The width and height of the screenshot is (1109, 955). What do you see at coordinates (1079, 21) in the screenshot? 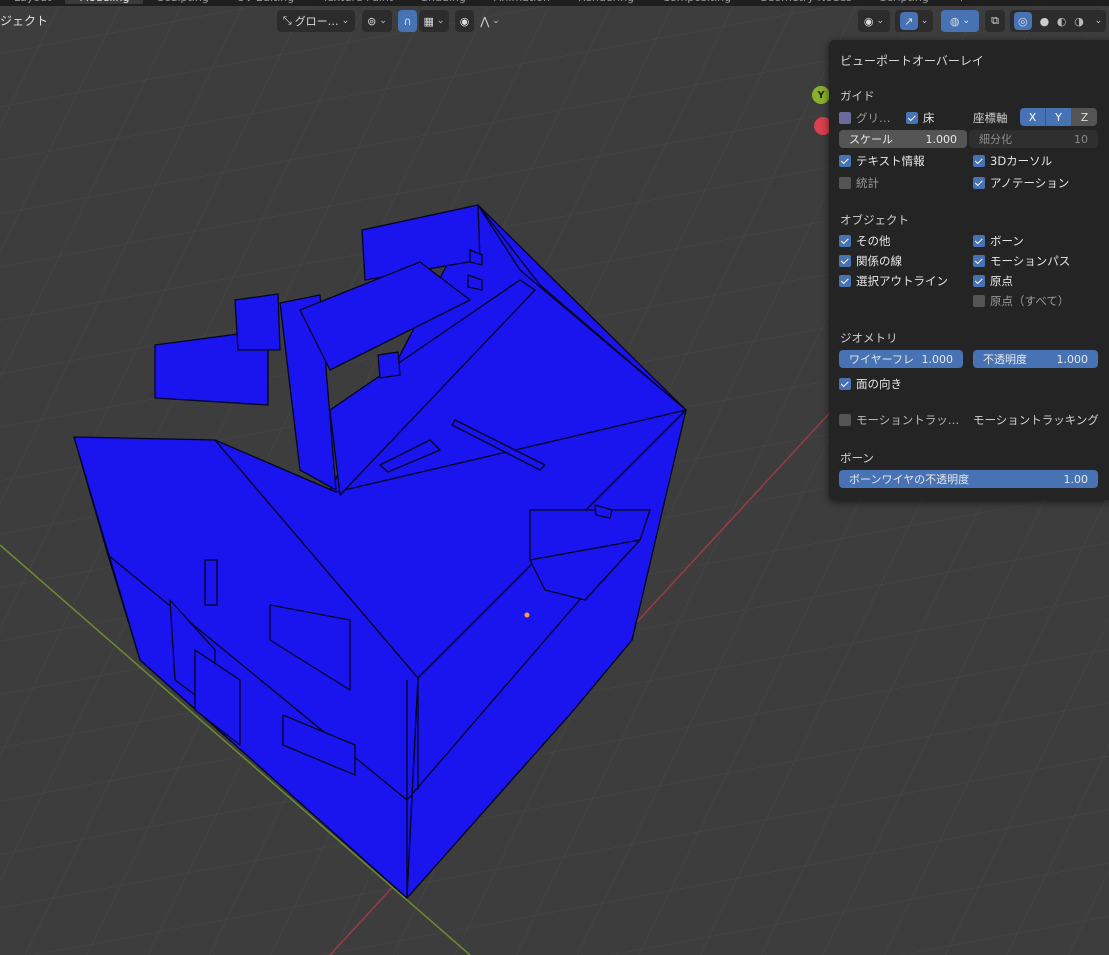
I see `rendered-shading-icon: ◑` at bounding box center [1079, 21].